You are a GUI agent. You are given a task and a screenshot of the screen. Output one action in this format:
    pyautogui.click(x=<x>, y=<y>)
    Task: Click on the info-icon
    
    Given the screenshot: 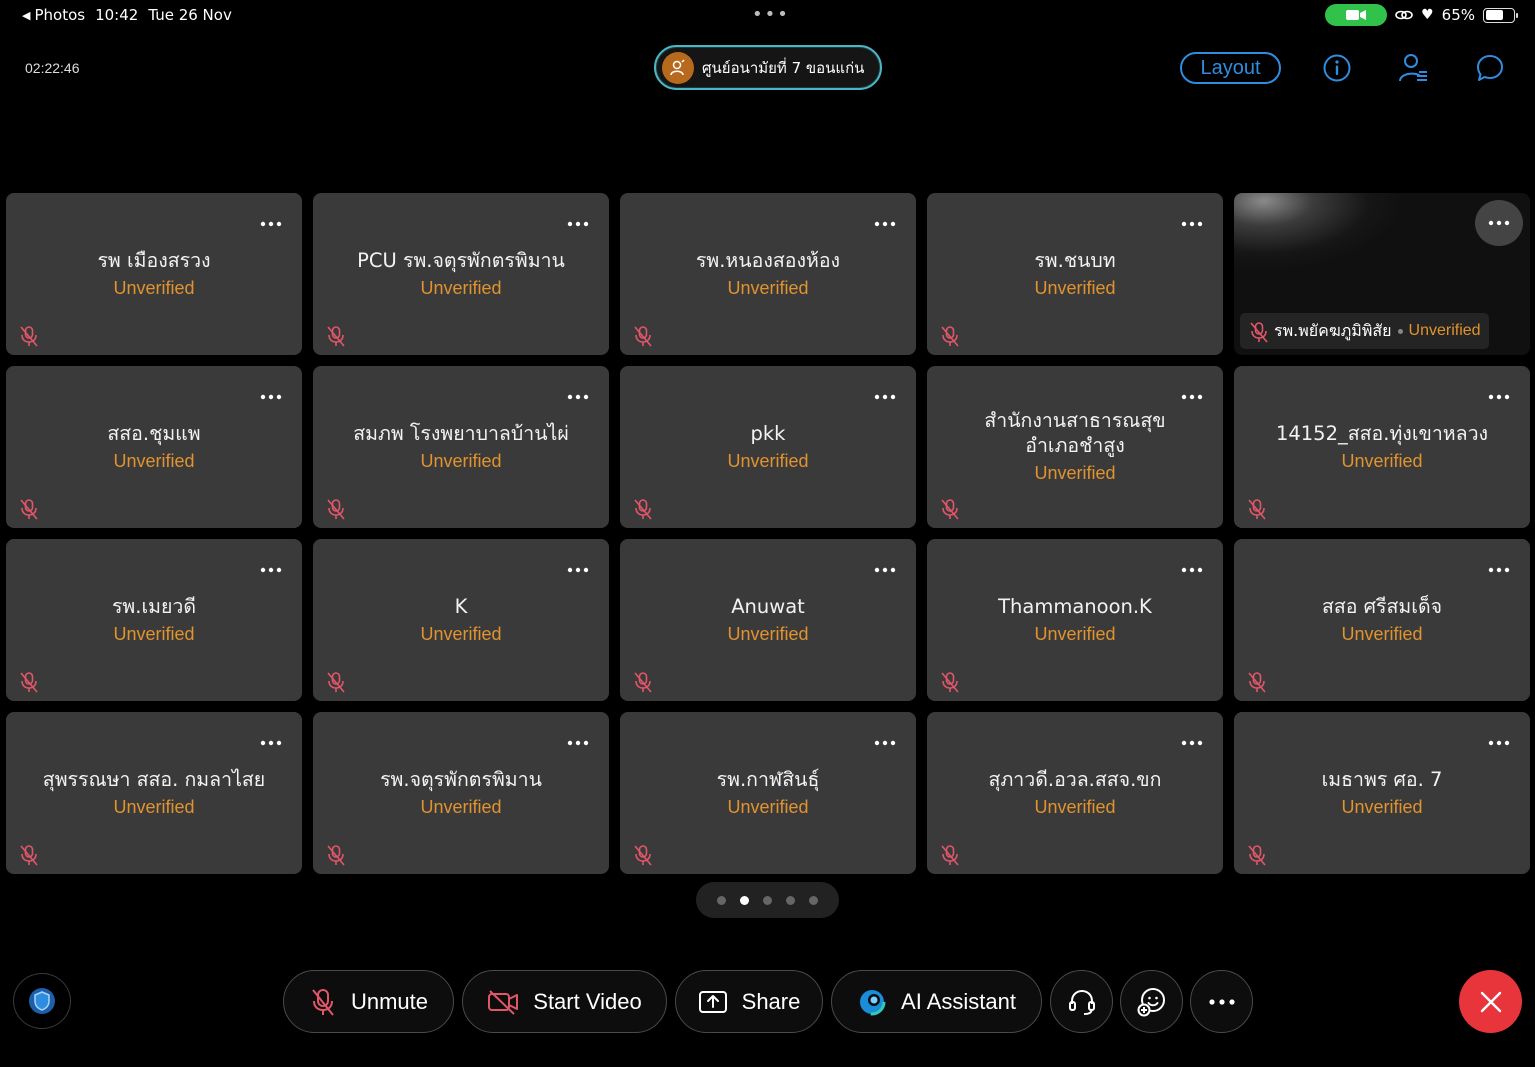 What is the action you would take?
    pyautogui.click(x=1337, y=68)
    